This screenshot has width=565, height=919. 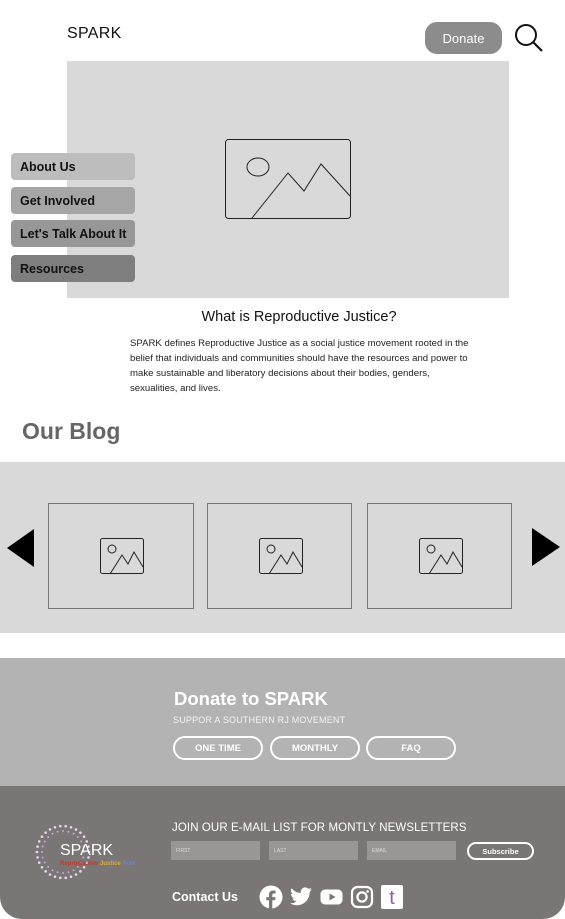 I want to click on svg-text:Reproductive Justice N: Reproductive Justice Now, so click(x=97, y=864).